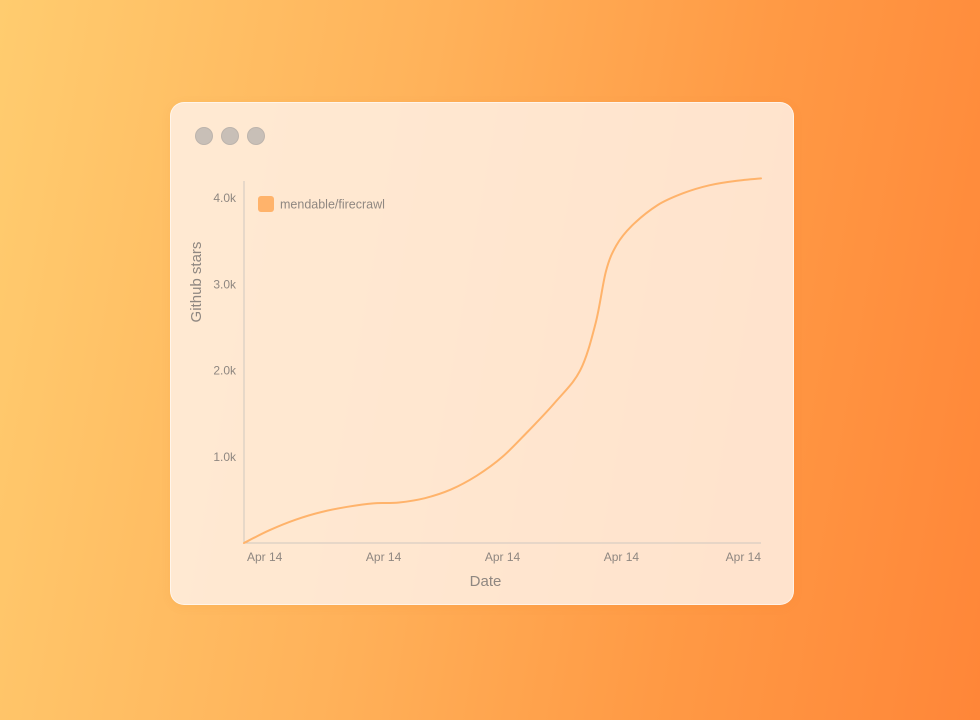 The width and height of the screenshot is (980, 720). Describe the element at coordinates (196, 282) in the screenshot. I see `y-axis-title: Github stars` at that location.